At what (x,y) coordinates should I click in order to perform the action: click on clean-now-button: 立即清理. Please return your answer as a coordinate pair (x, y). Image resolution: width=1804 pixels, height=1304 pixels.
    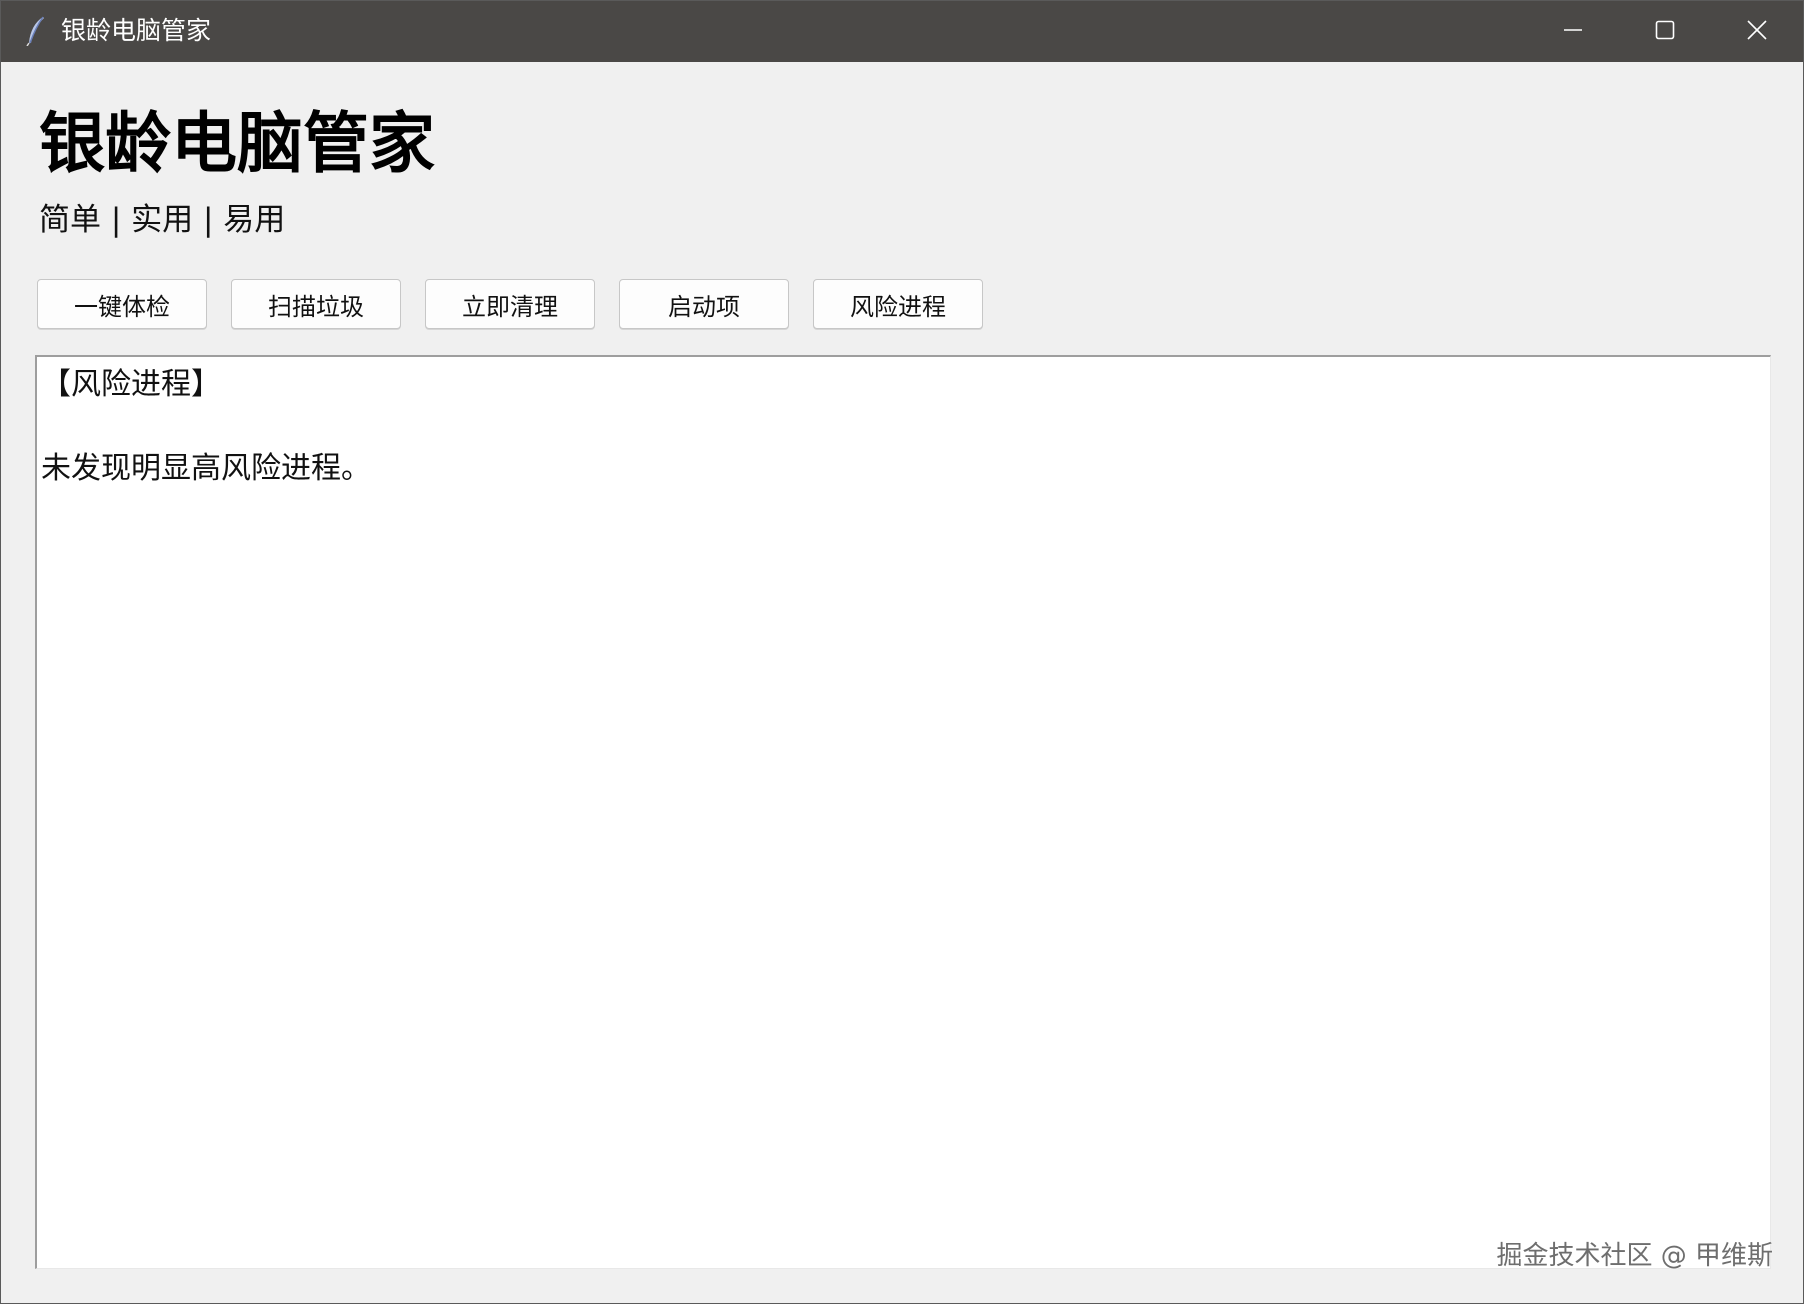
    Looking at the image, I should click on (510, 304).